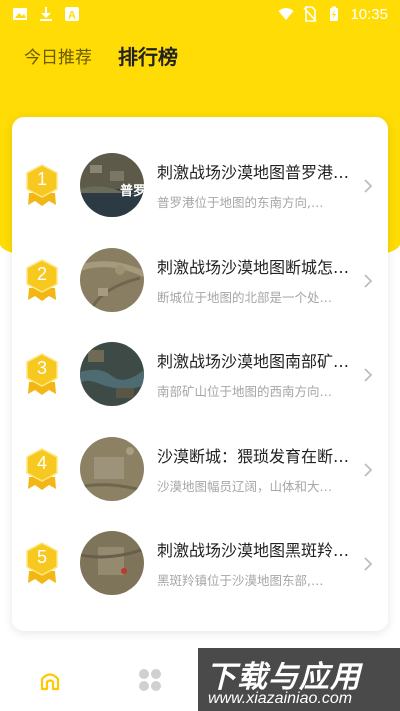 Image resolution: width=400 pixels, height=711 pixels. I want to click on nav-home, so click(50, 680).